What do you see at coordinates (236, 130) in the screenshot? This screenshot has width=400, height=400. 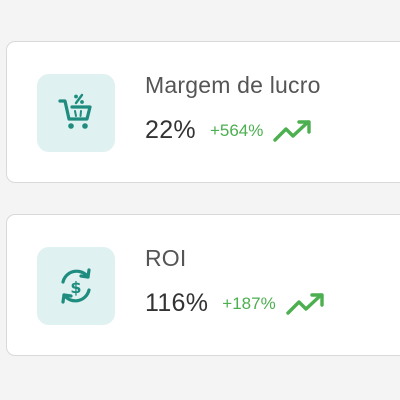 I see `card-delta: +564%` at bounding box center [236, 130].